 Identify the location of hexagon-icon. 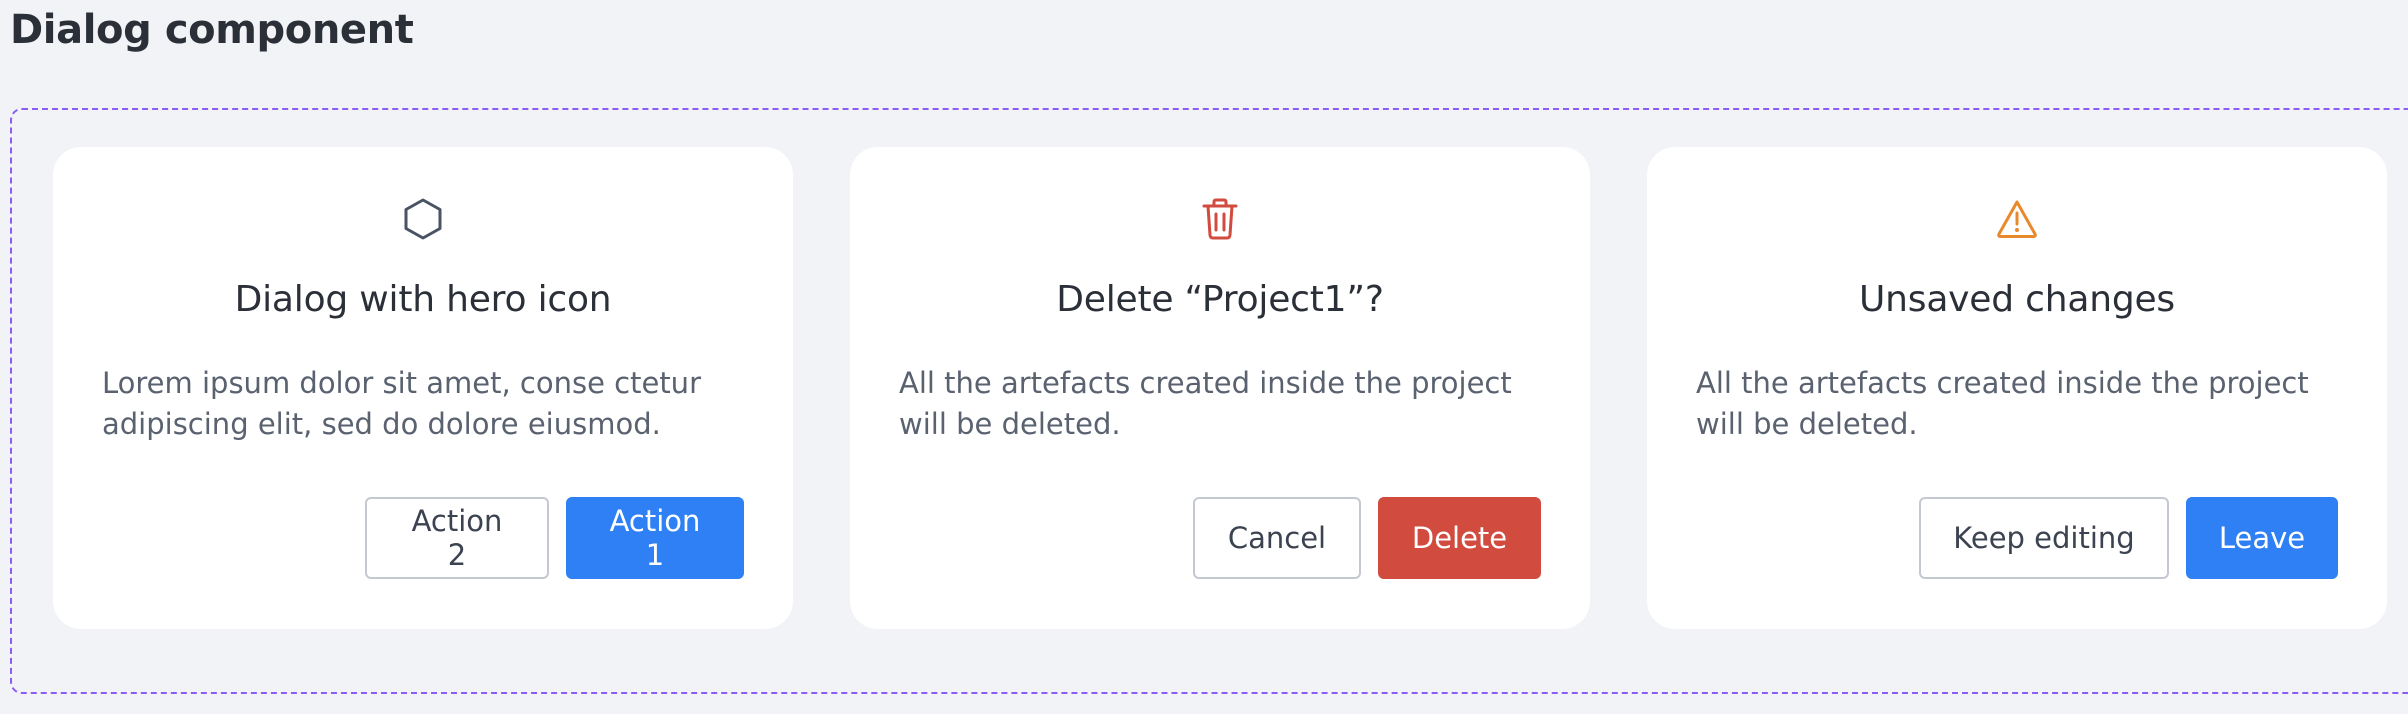
(423, 219).